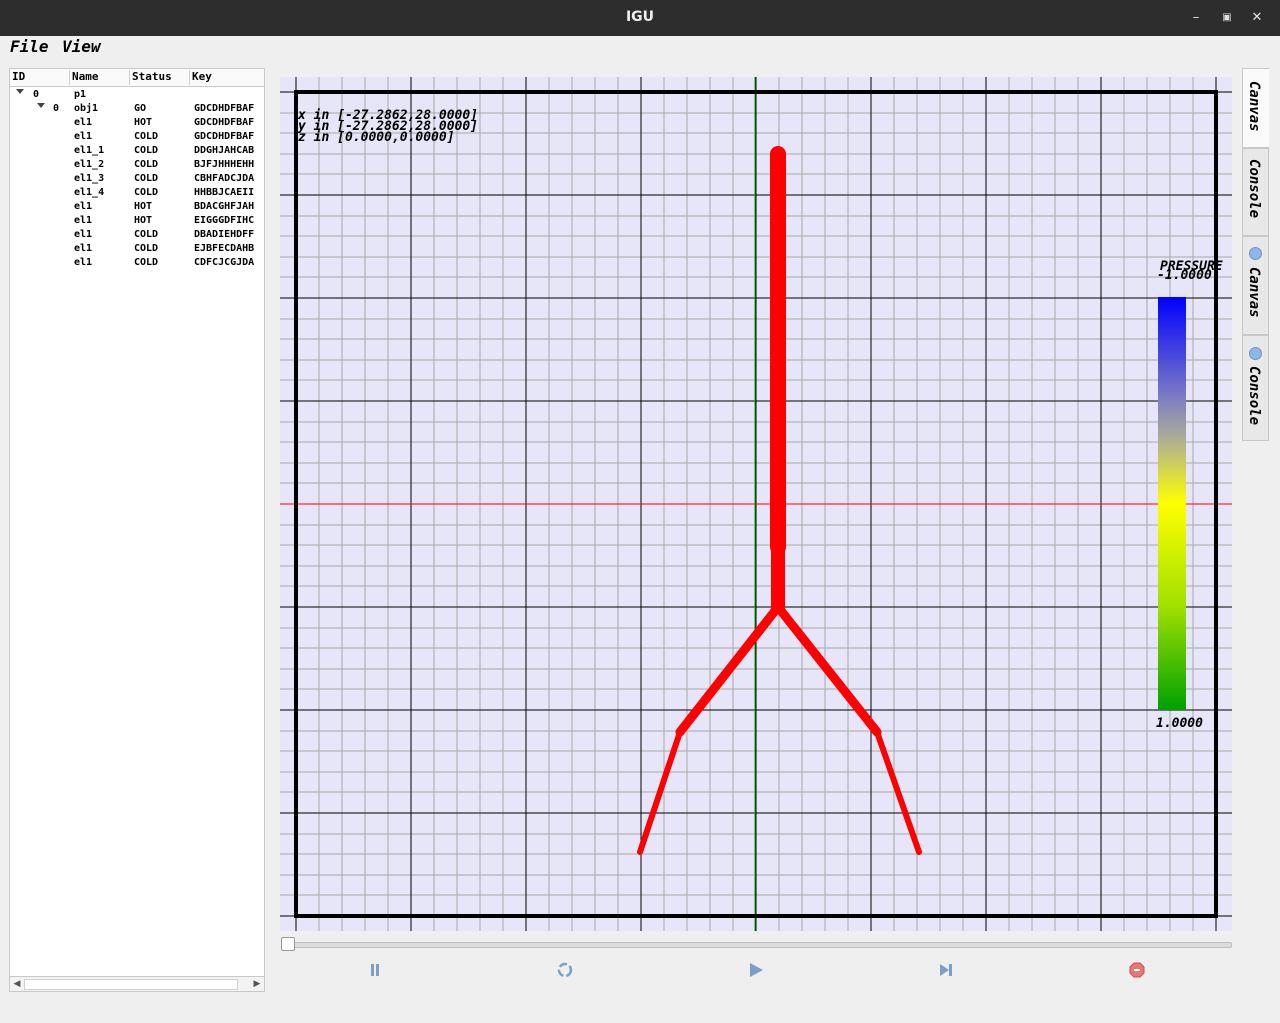  Describe the element at coordinates (224, 248) in the screenshot. I see `tree-cell-key: EJBFECDAHB` at that location.